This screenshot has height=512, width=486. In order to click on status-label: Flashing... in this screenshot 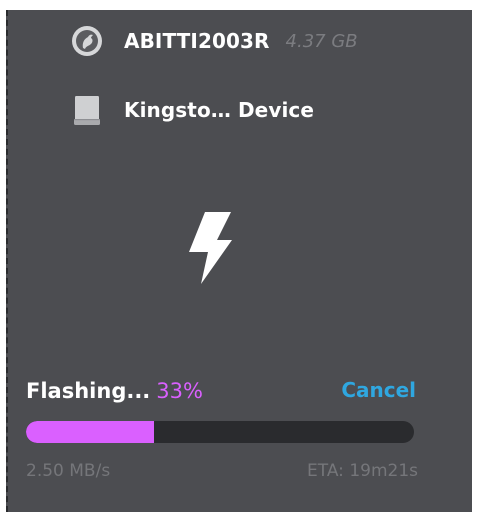, I will do `click(88, 391)`.